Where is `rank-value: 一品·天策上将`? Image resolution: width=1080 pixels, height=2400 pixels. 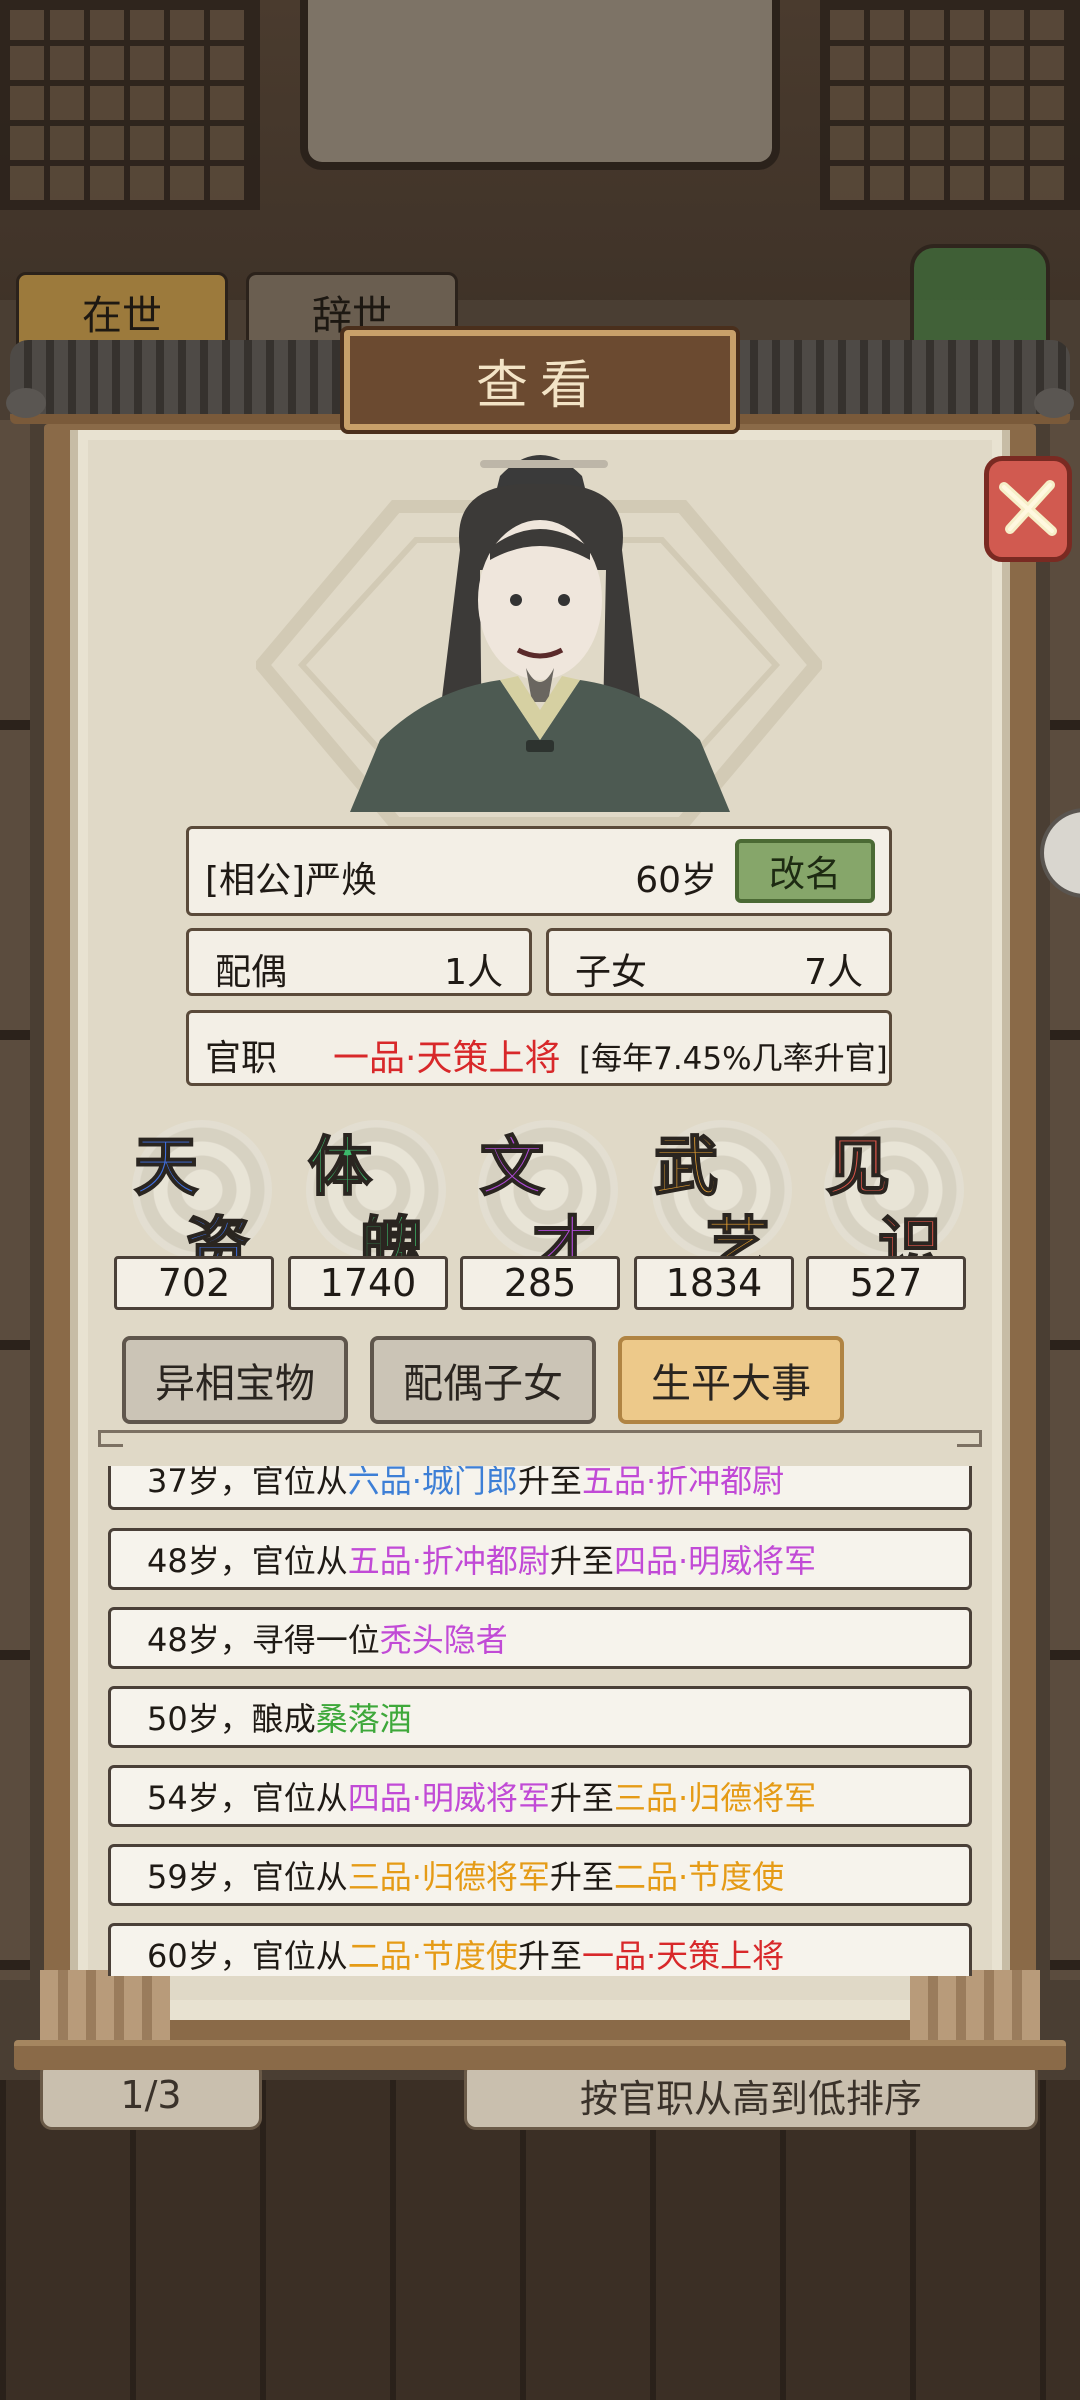 rank-value: 一品·天策上将 is located at coordinates (447, 1058).